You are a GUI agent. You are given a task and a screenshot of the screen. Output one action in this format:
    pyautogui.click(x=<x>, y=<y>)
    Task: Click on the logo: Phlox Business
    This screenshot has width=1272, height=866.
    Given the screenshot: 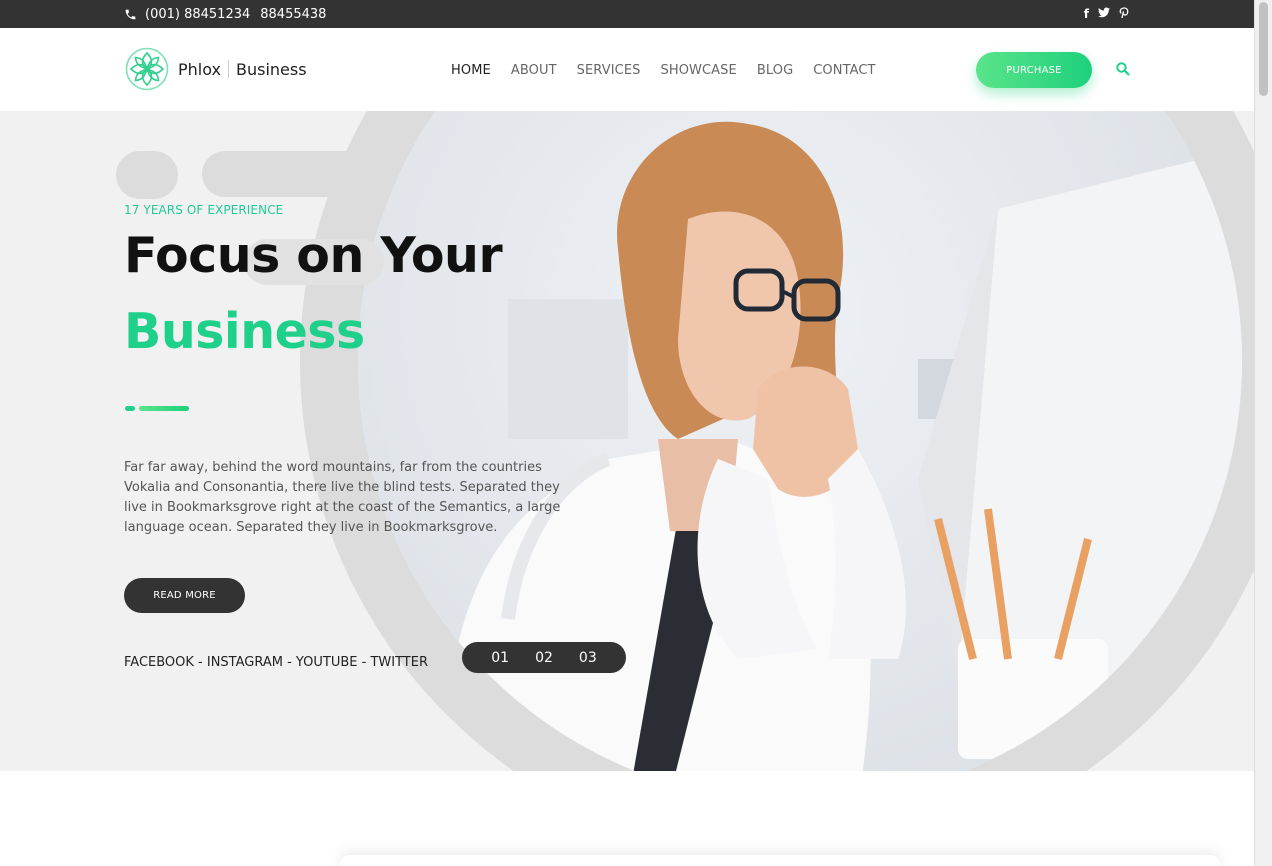 What is the action you would take?
    pyautogui.click(x=215, y=69)
    